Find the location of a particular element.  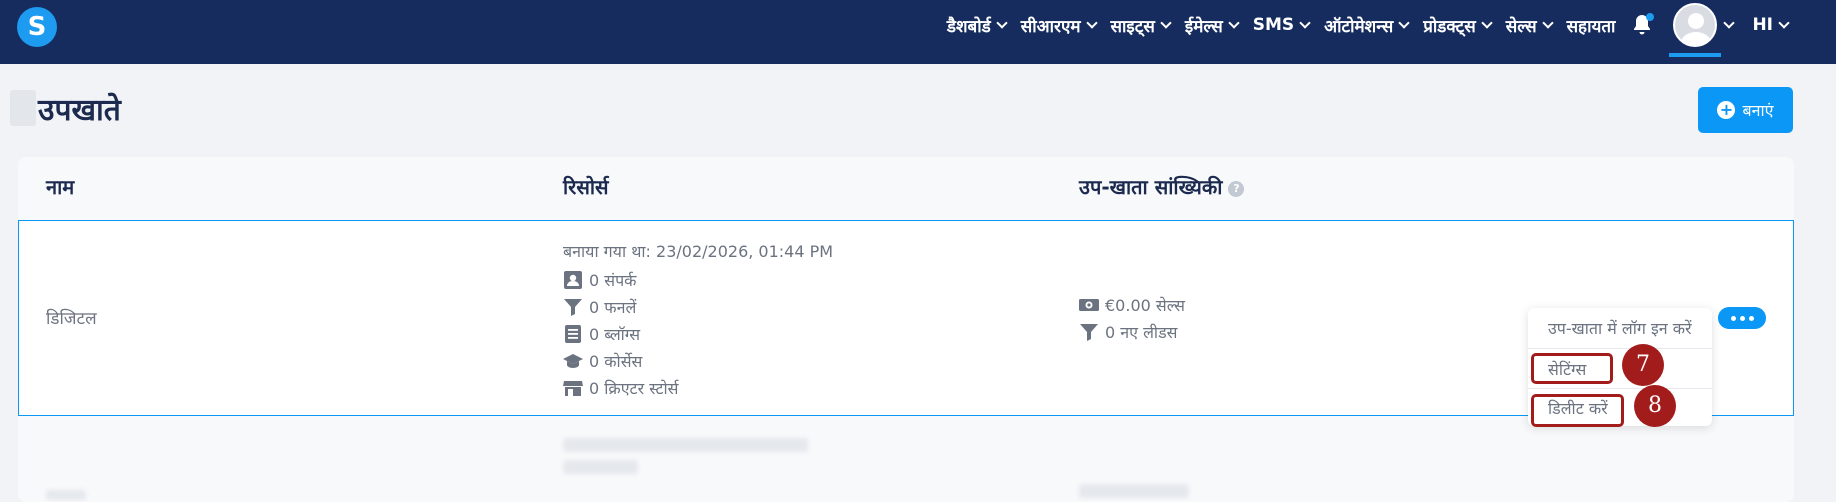

app-logo: S is located at coordinates (37, 27).